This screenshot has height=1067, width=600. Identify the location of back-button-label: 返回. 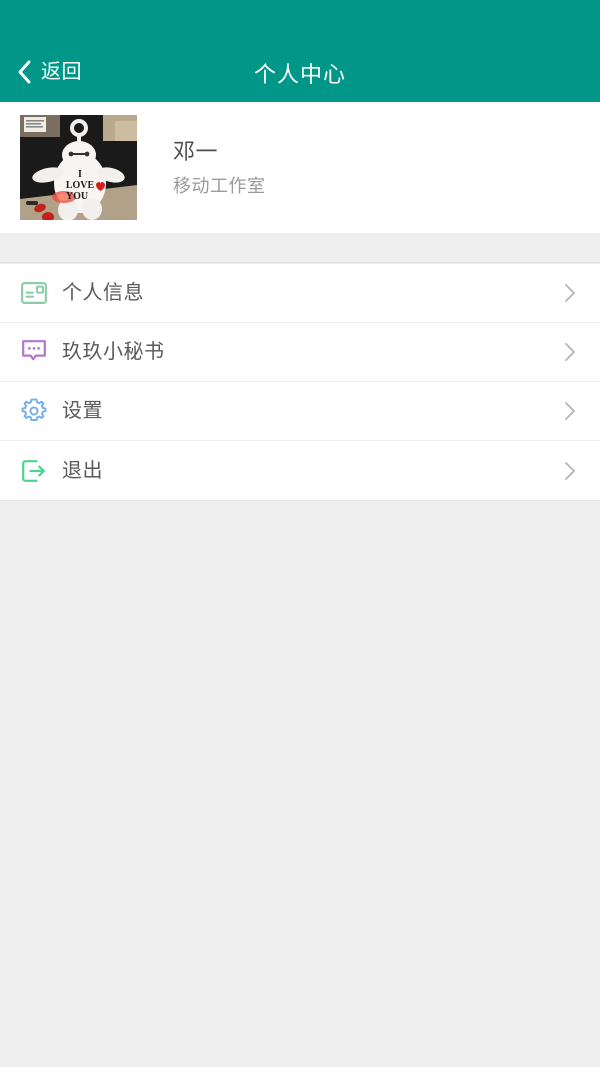
(61, 72).